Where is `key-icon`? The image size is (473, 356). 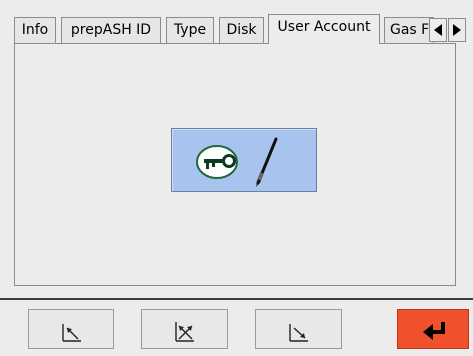
key-icon is located at coordinates (217, 162).